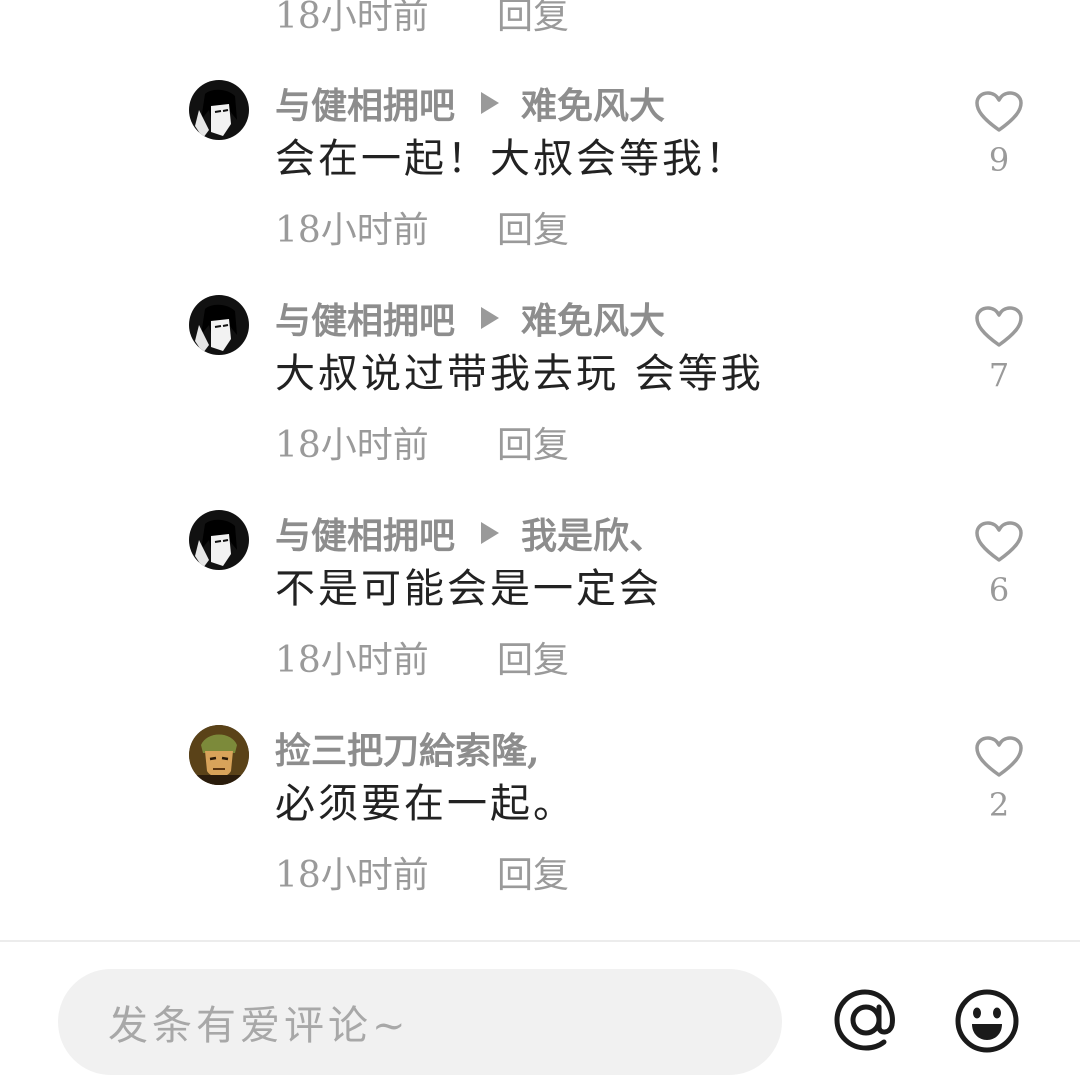 This screenshot has height=1080, width=1080. Describe the element at coordinates (468, 589) in the screenshot. I see `comment-text: 不是可能会是一定会` at that location.